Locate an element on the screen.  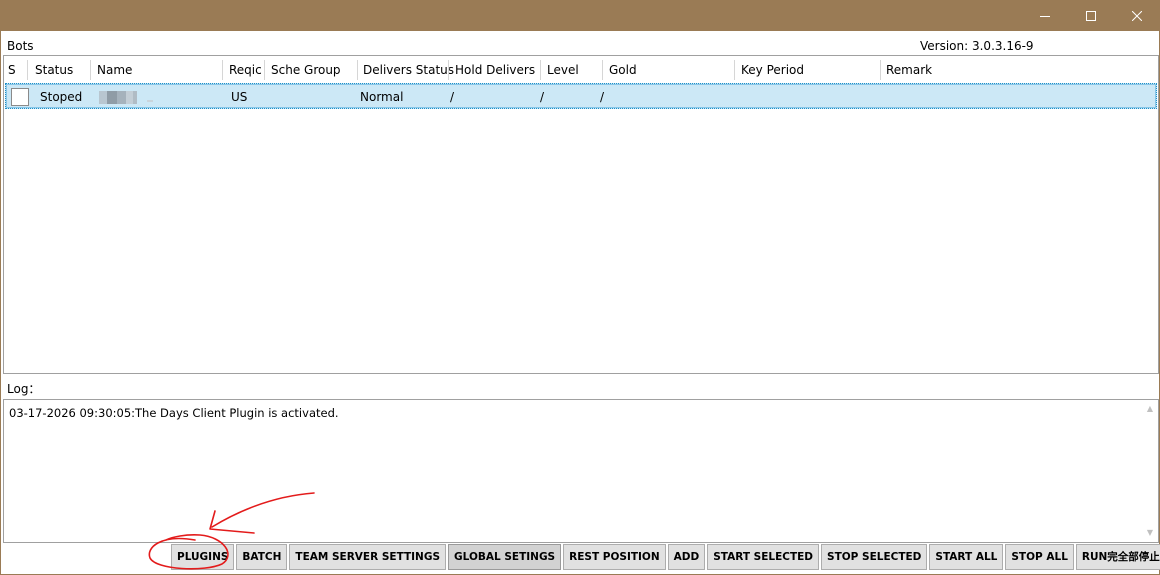
column-header-gold: Gold is located at coordinates (669, 70).